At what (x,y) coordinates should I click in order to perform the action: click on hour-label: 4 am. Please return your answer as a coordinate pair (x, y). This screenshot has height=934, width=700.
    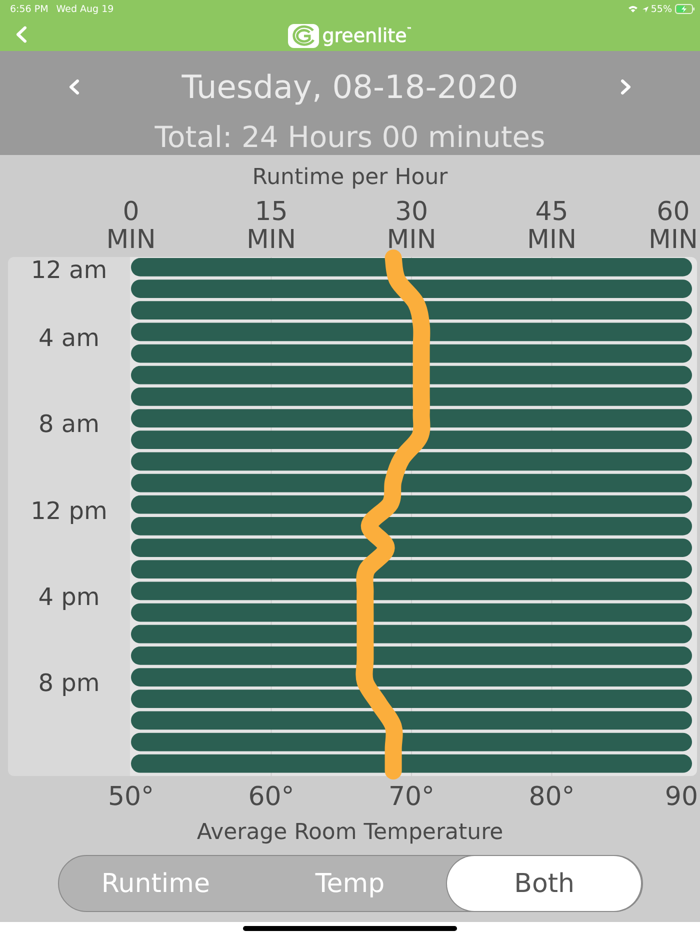
    Looking at the image, I should click on (69, 338).